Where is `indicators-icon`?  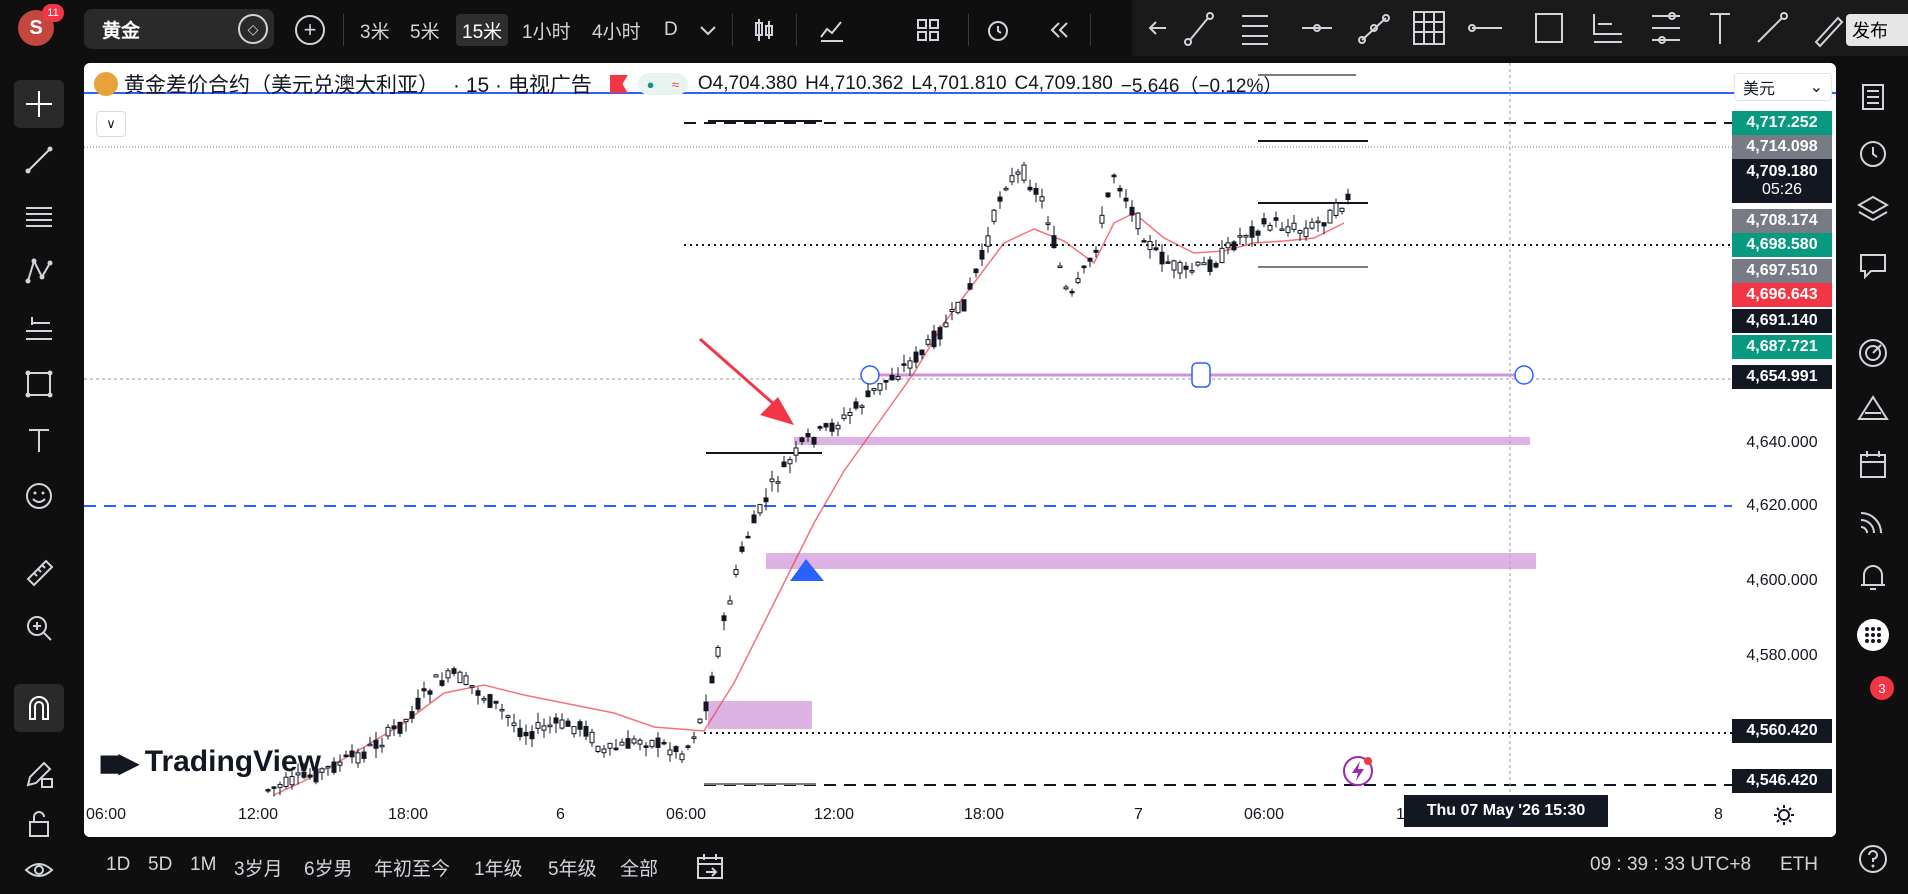 indicators-icon is located at coordinates (832, 30).